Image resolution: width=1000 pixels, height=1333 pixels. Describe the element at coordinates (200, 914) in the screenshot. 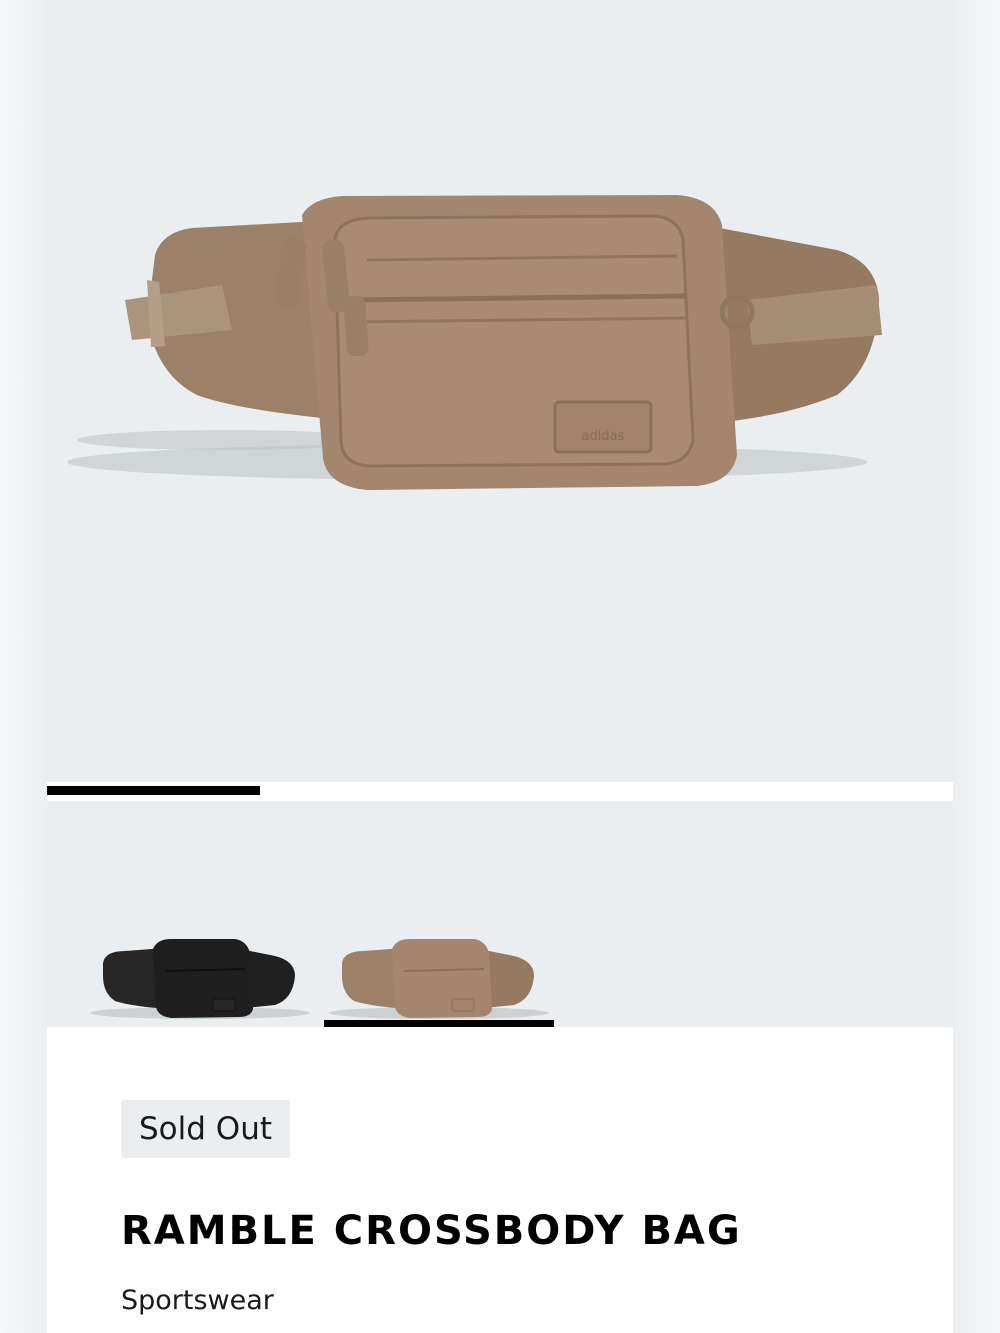

I see `thumbnail-black-bag` at that location.